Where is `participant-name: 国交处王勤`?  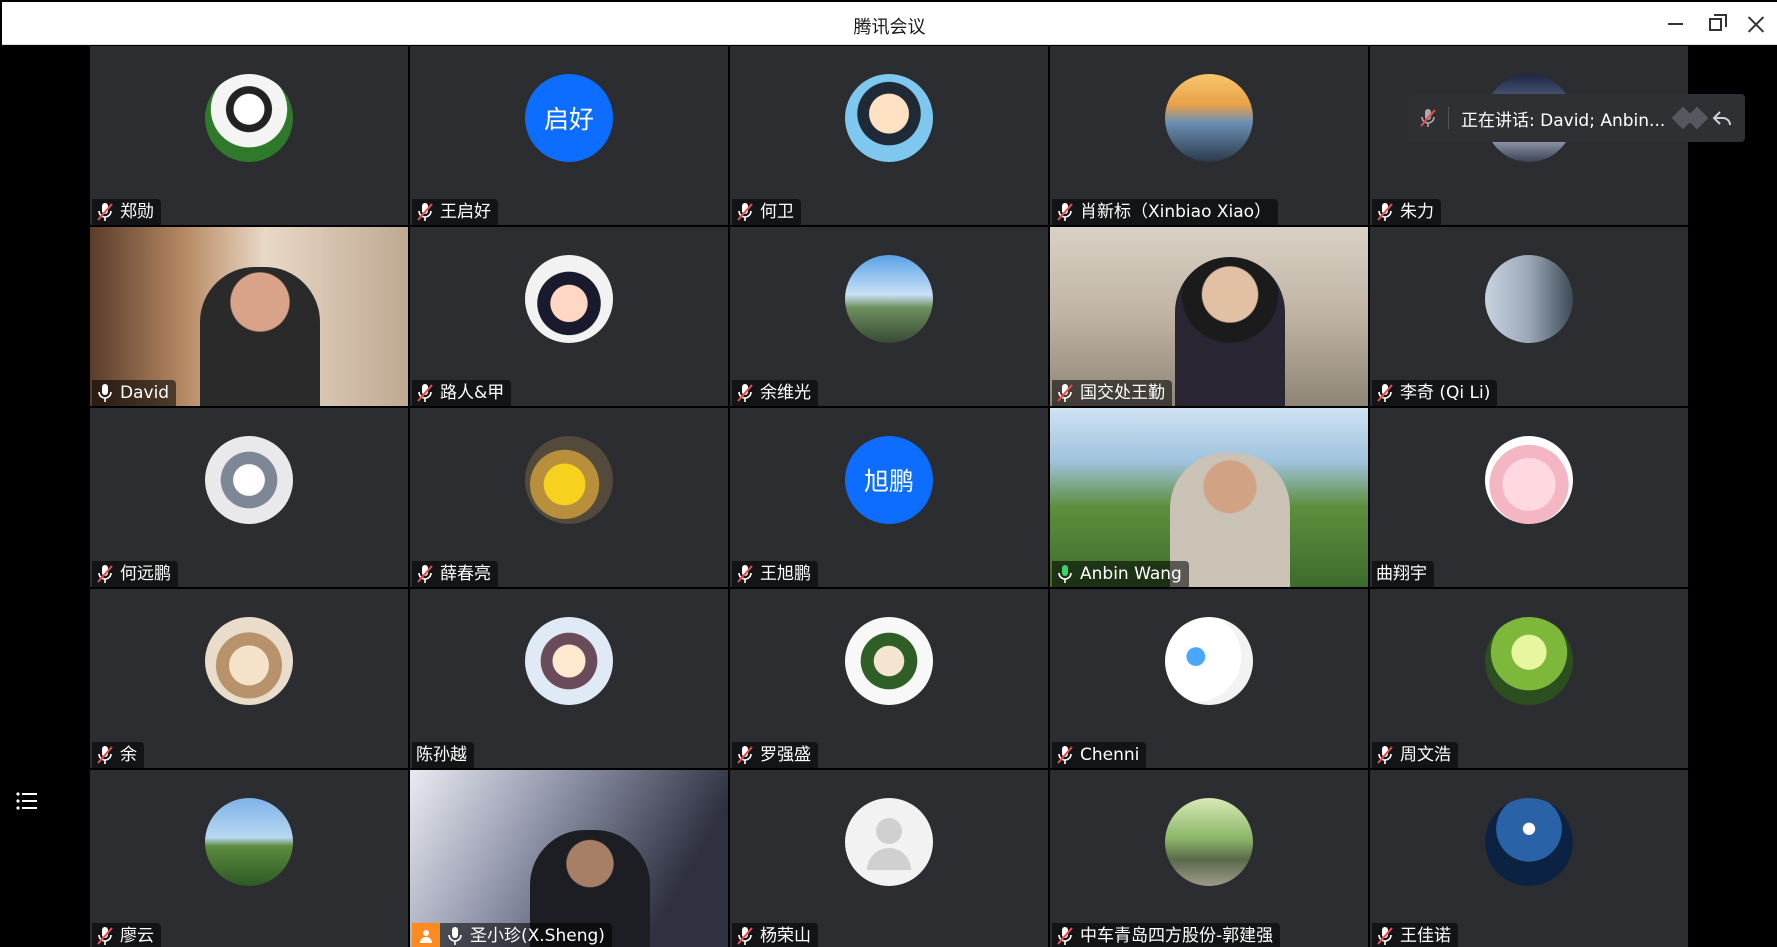 participant-name: 国交处王勤 is located at coordinates (1122, 393).